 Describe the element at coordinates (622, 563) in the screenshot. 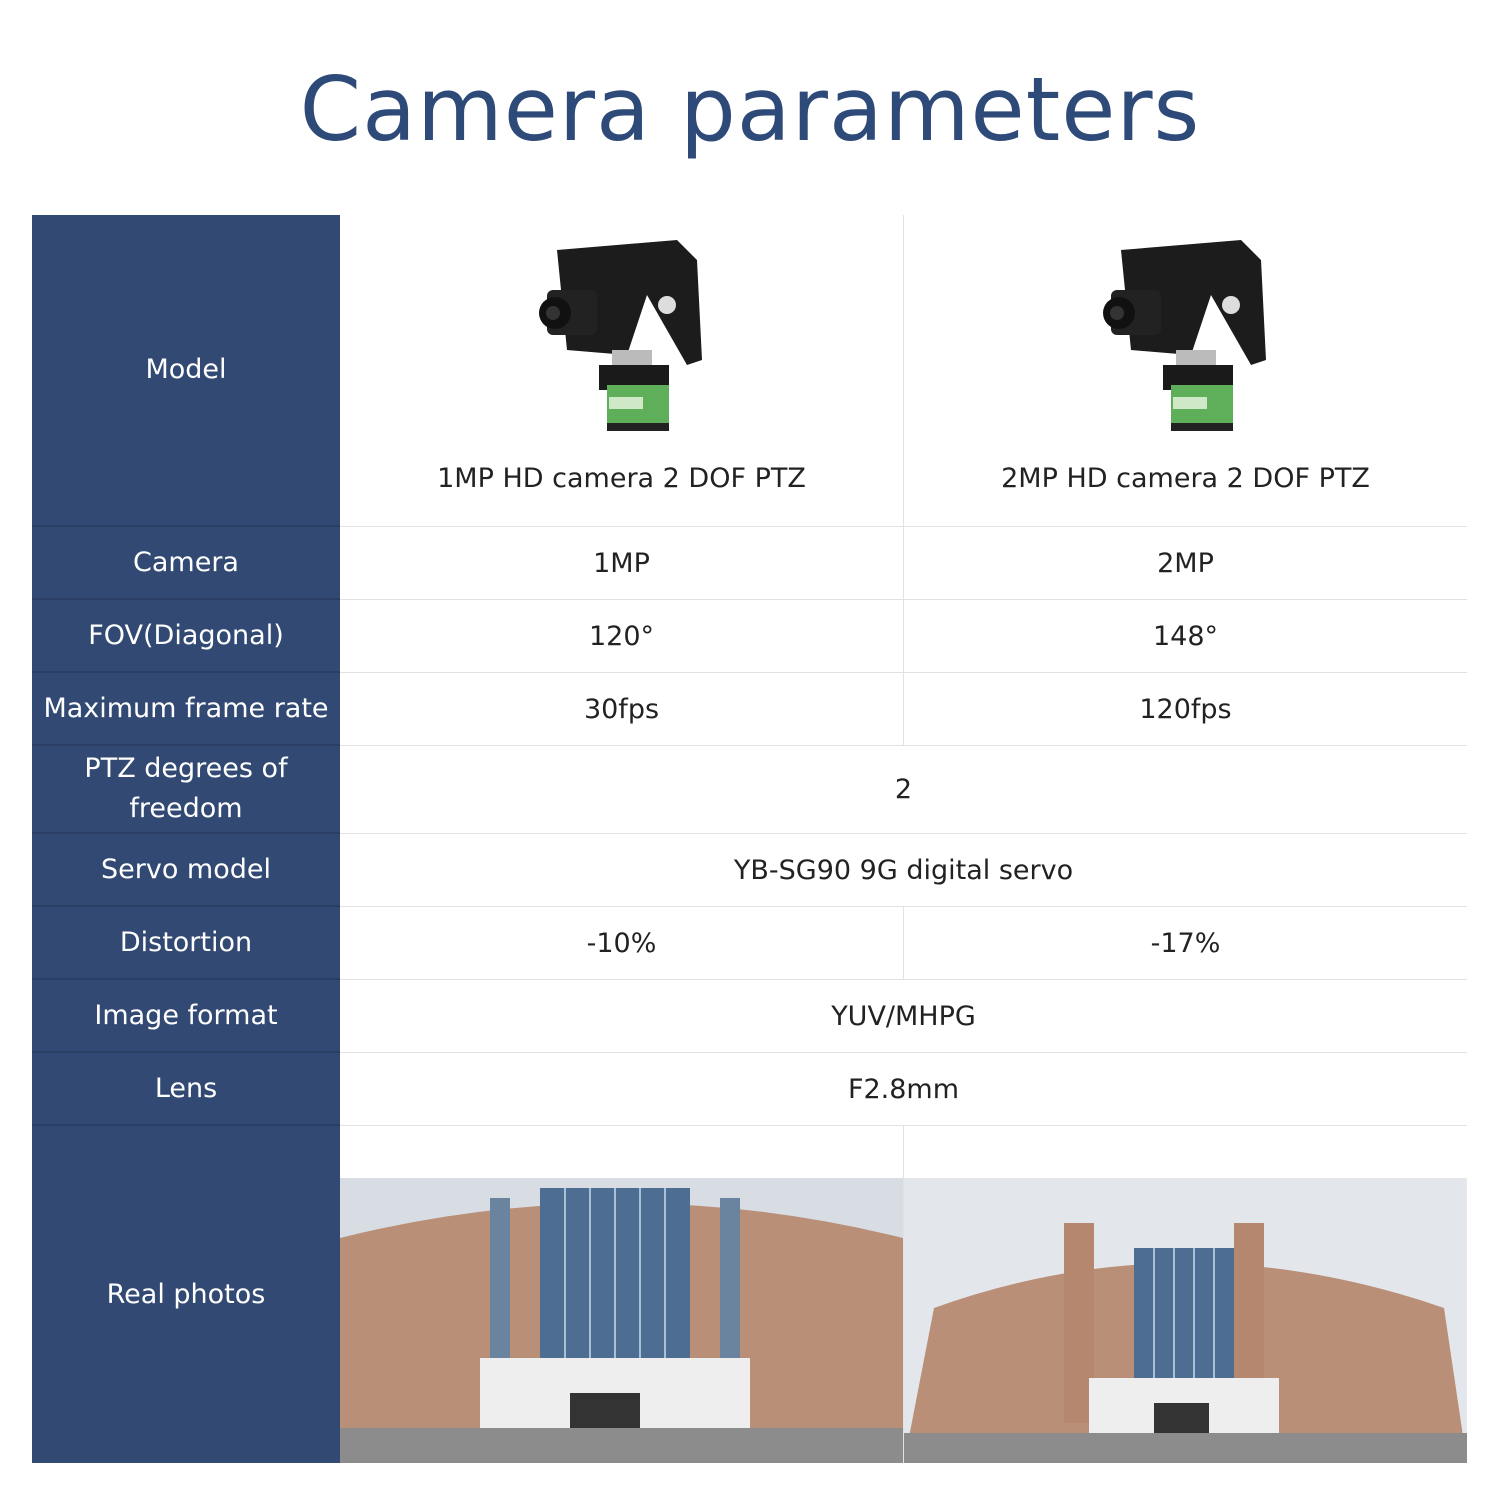

I see `value-cell: 1MP` at that location.